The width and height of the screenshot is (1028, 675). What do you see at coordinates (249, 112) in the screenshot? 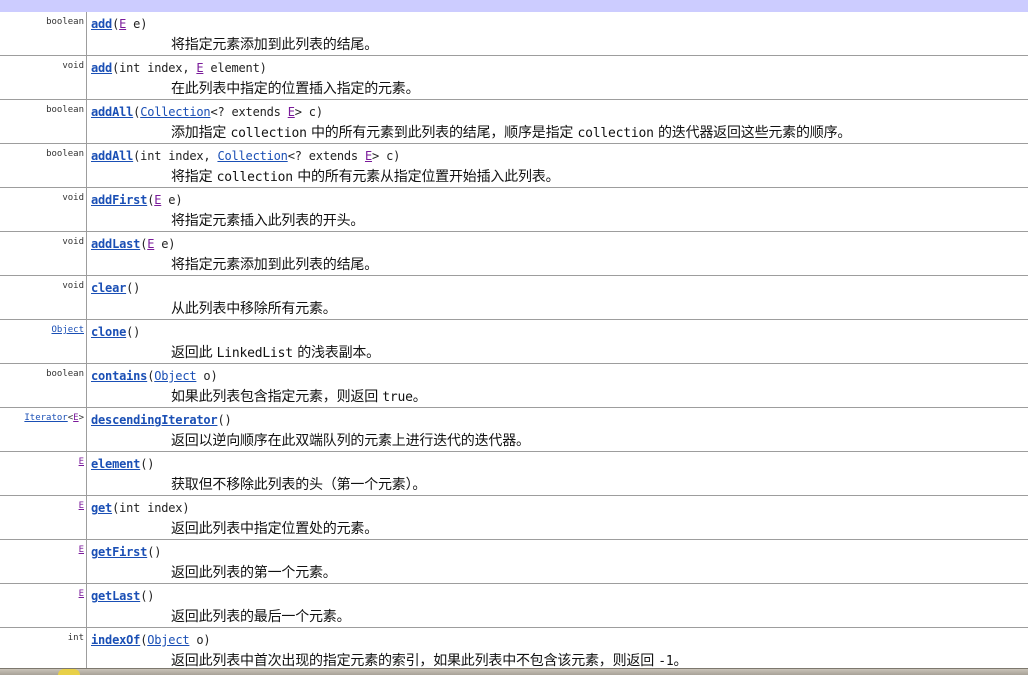
I see `signature-text: <? extends` at bounding box center [249, 112].